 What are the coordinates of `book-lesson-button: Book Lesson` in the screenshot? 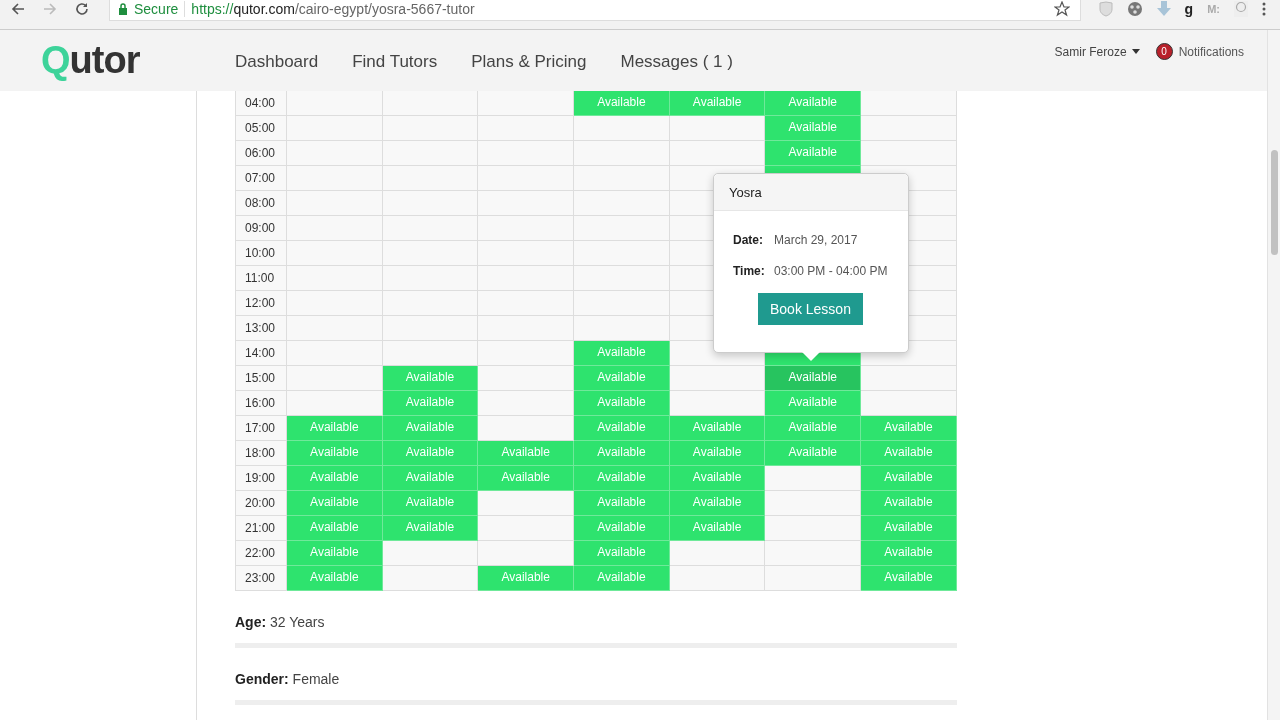 It's located at (810, 309).